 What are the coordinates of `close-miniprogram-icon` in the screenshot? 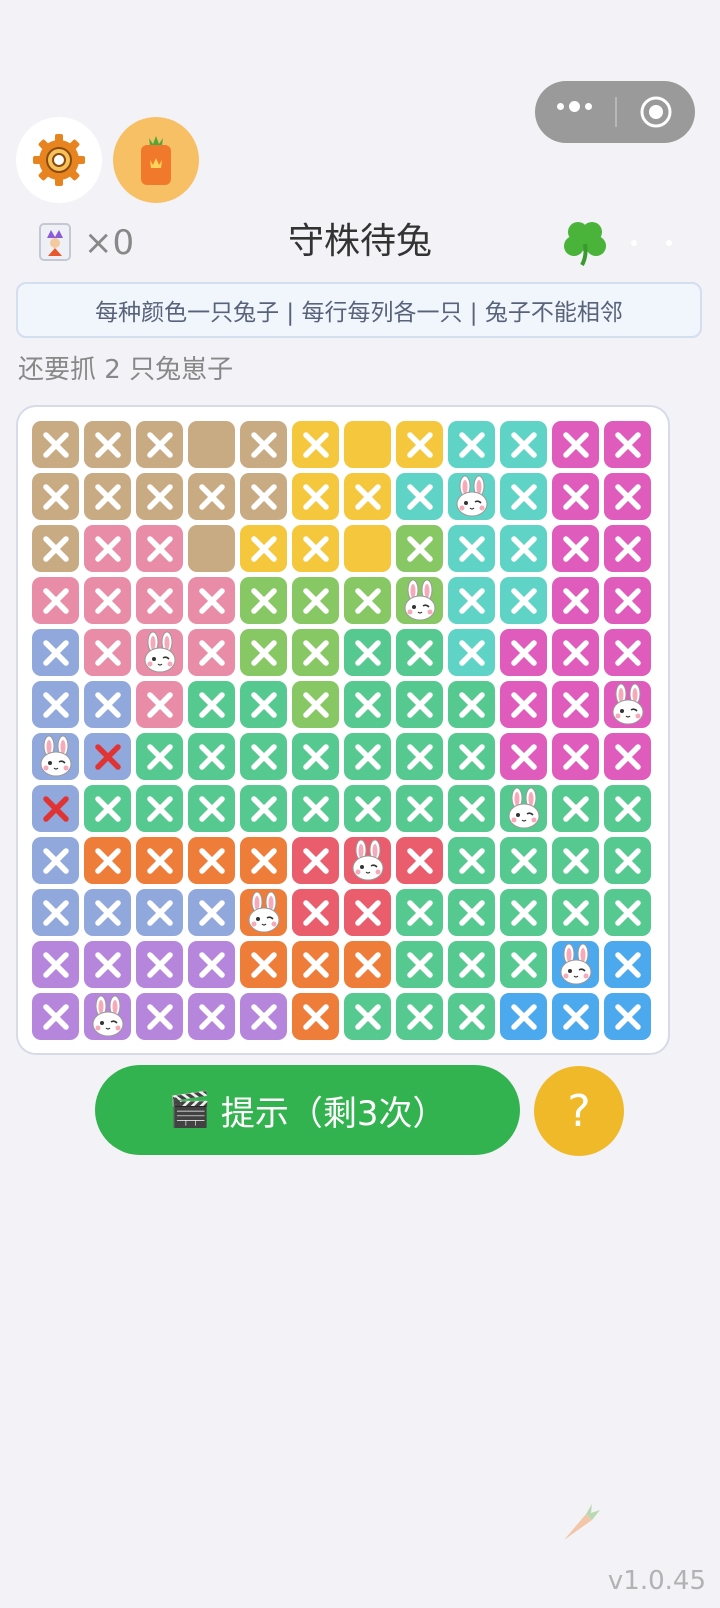 It's located at (656, 112).